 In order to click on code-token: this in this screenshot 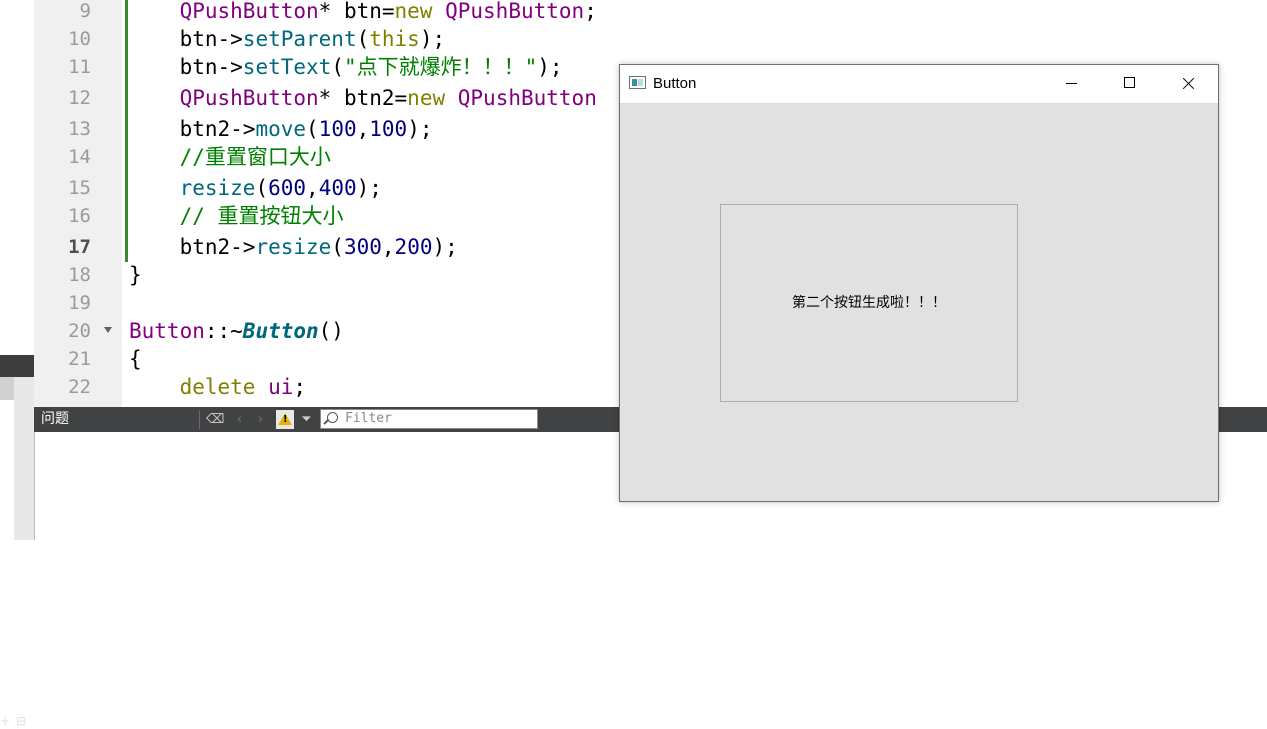, I will do `click(394, 39)`.